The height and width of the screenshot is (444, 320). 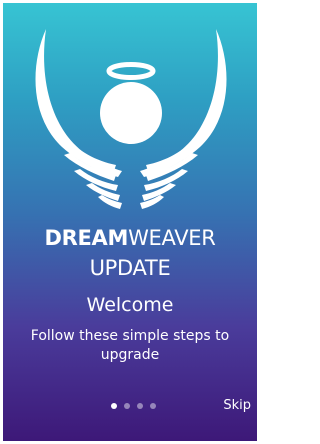 What do you see at coordinates (237, 406) in the screenshot?
I see `skip-button: Skip` at bounding box center [237, 406].